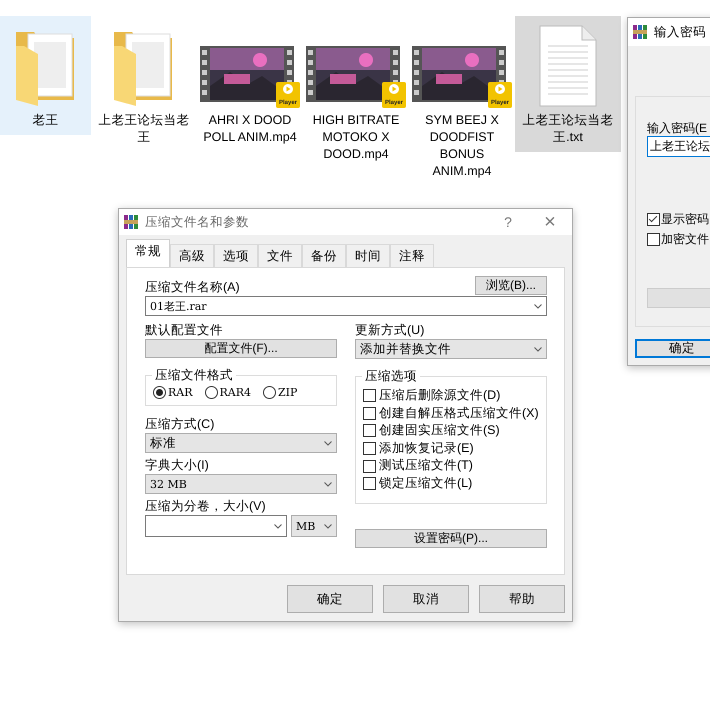 This screenshot has width=710, height=723. What do you see at coordinates (228, 392) in the screenshot?
I see `radio-button: RAR4` at bounding box center [228, 392].